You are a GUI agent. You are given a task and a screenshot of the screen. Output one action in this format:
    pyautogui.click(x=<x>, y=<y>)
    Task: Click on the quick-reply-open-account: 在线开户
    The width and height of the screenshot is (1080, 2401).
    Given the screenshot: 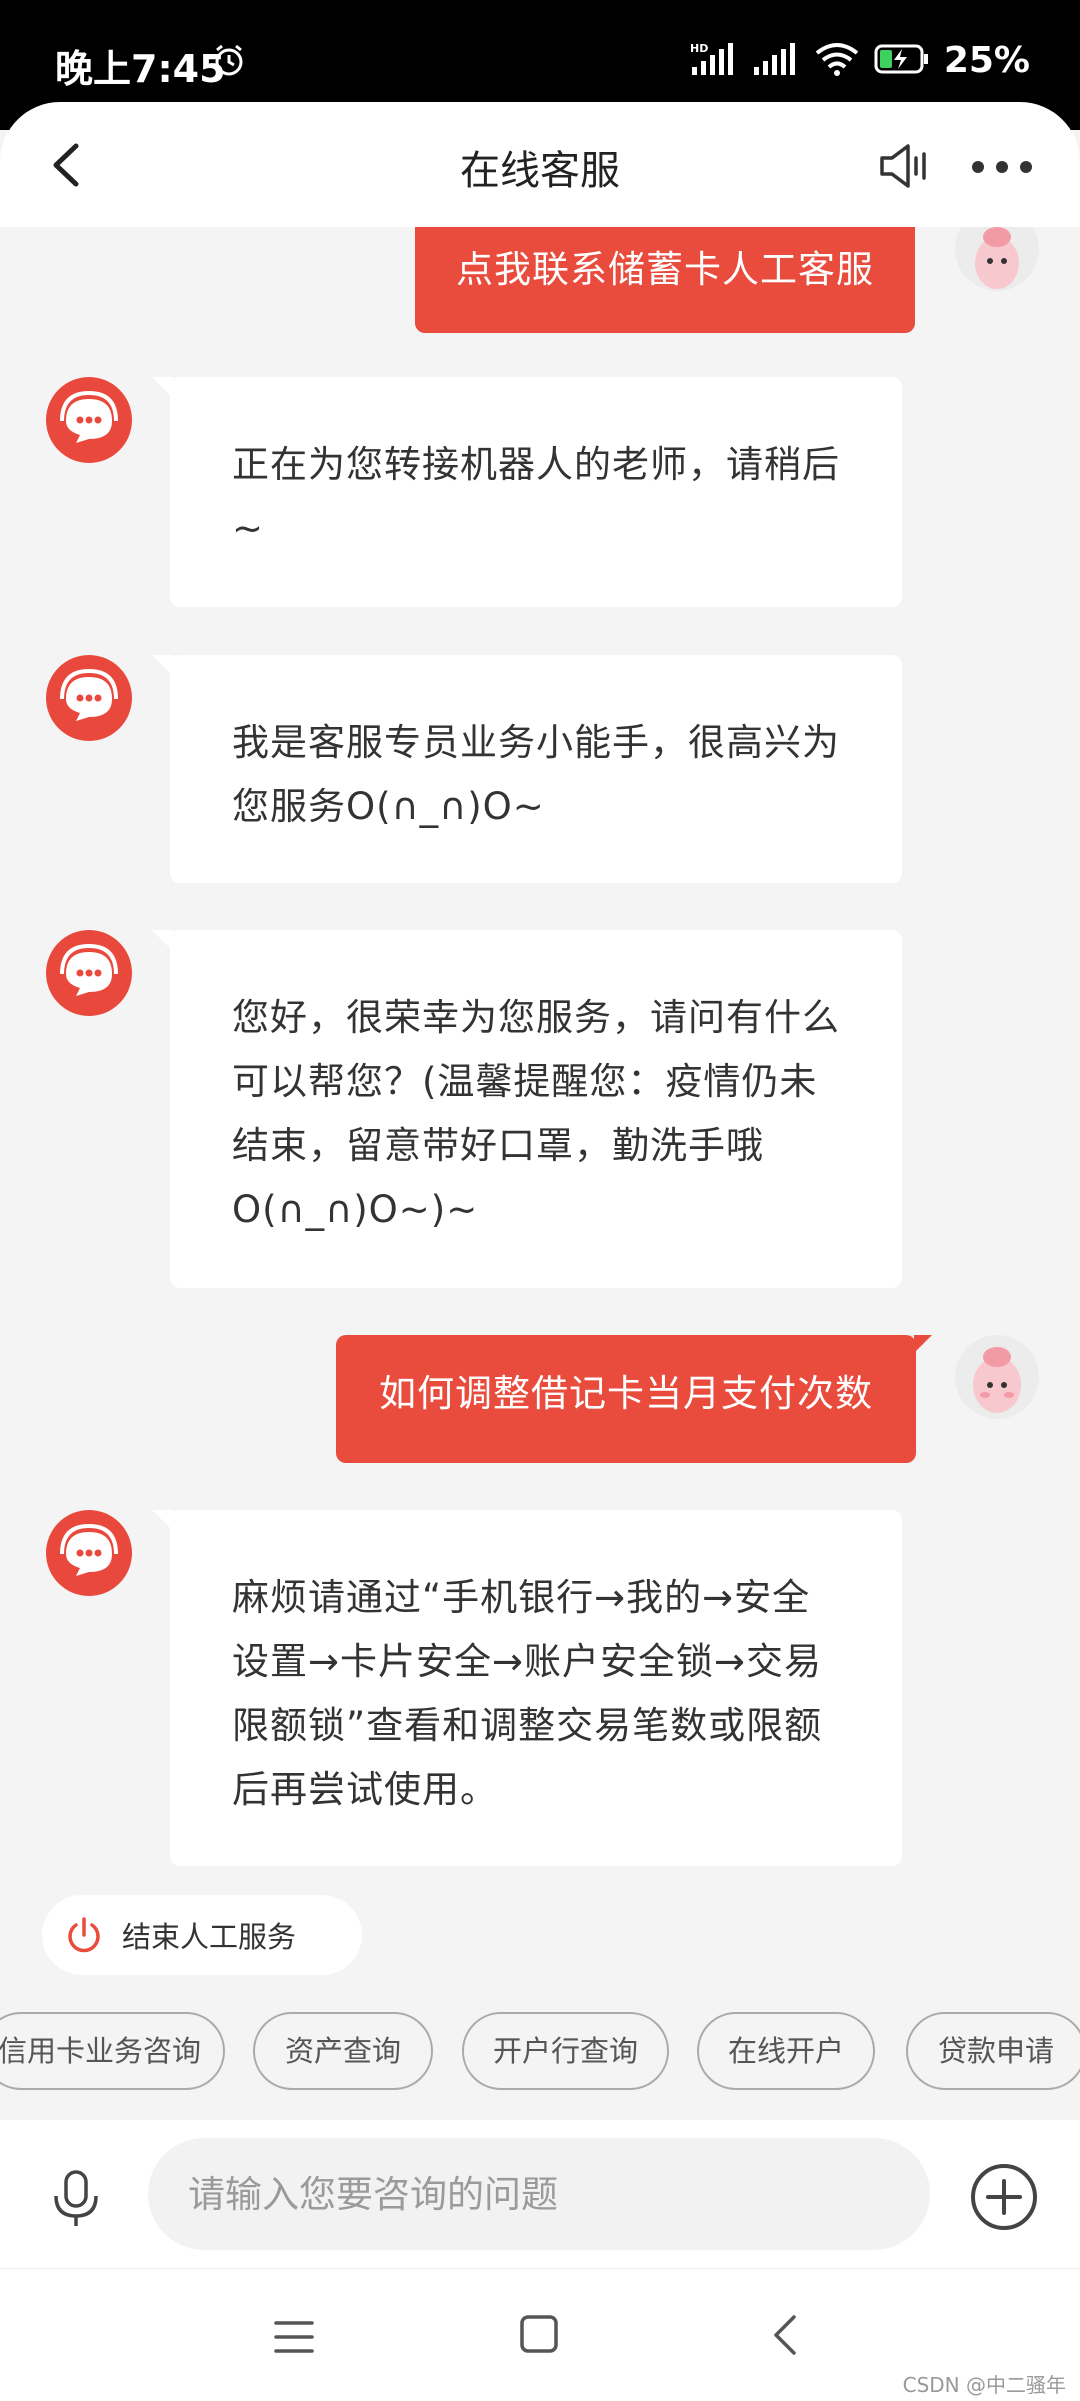 What is the action you would take?
    pyautogui.click(x=786, y=2051)
    